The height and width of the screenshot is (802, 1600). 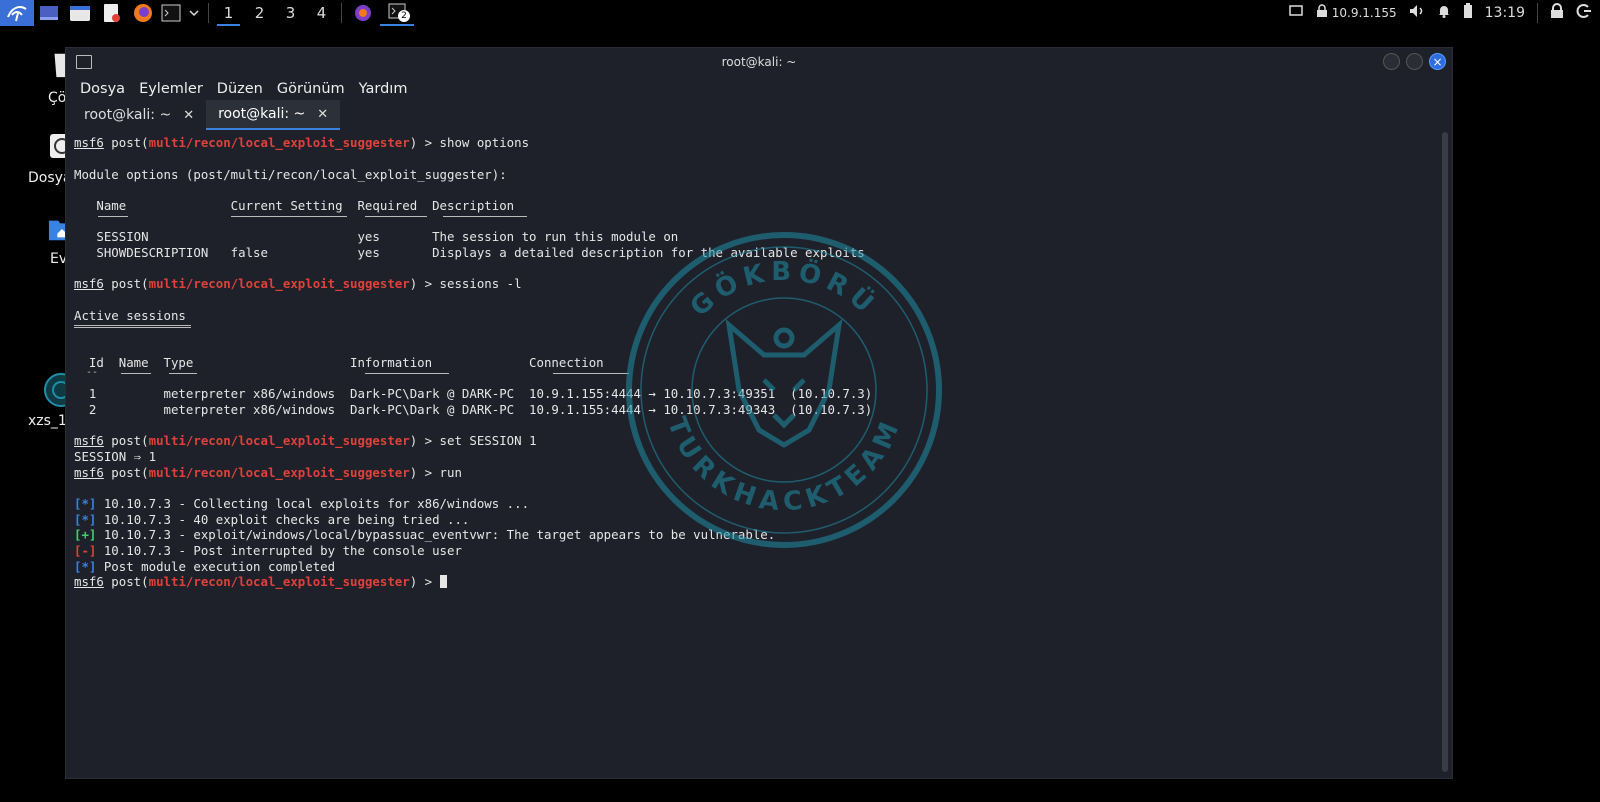 I want to click on workspace-4: 4, so click(x=321, y=13).